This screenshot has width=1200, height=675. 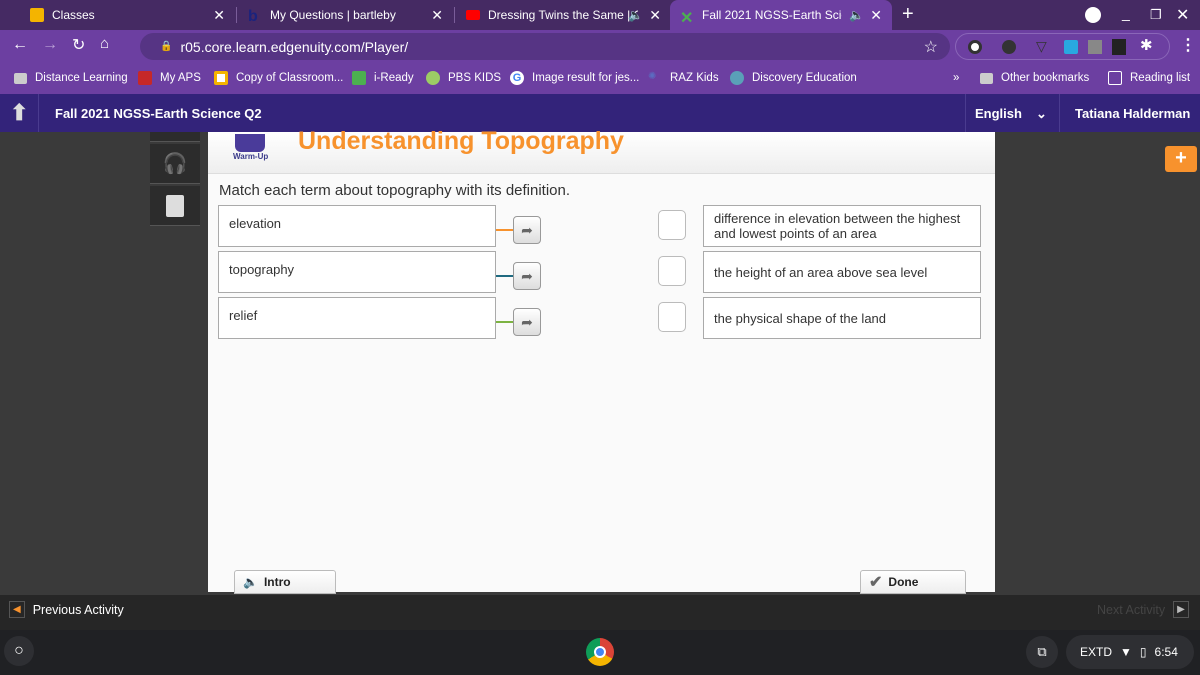 What do you see at coordinates (1042, 652) in the screenshot?
I see `holding-space-icon: ⧉` at bounding box center [1042, 652].